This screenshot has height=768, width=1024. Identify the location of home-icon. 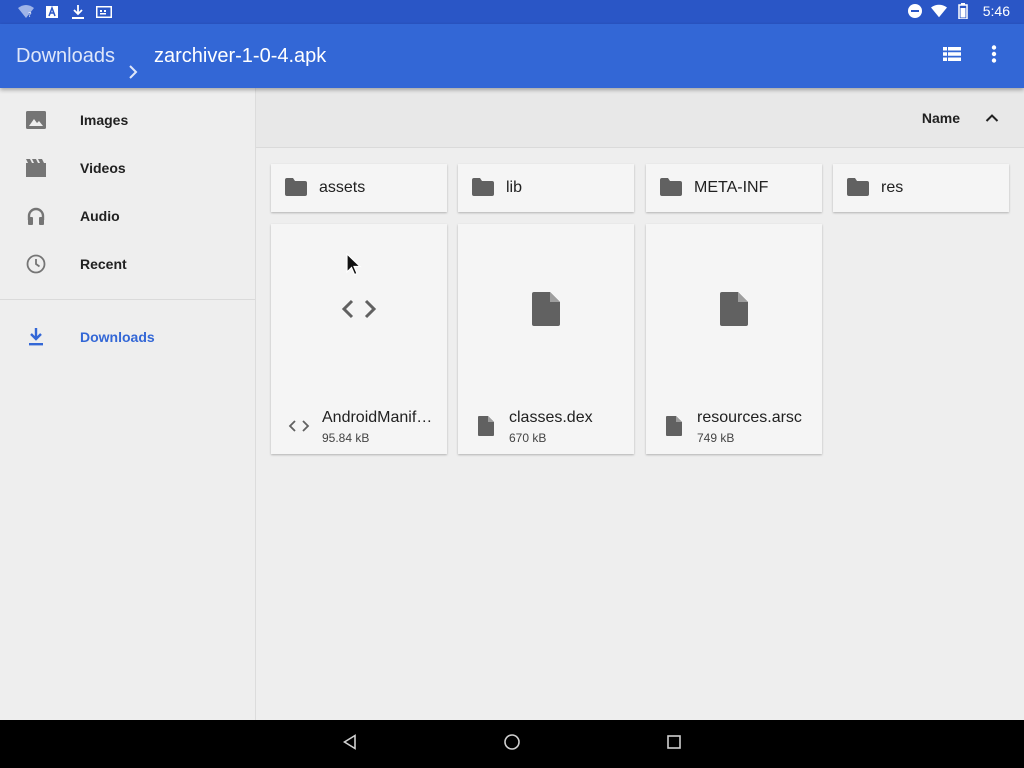
(512, 744).